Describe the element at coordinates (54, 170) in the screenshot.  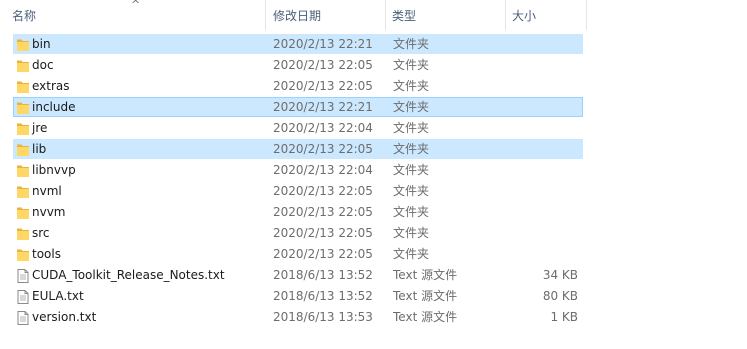
I see `file-name: libnvvp` at that location.